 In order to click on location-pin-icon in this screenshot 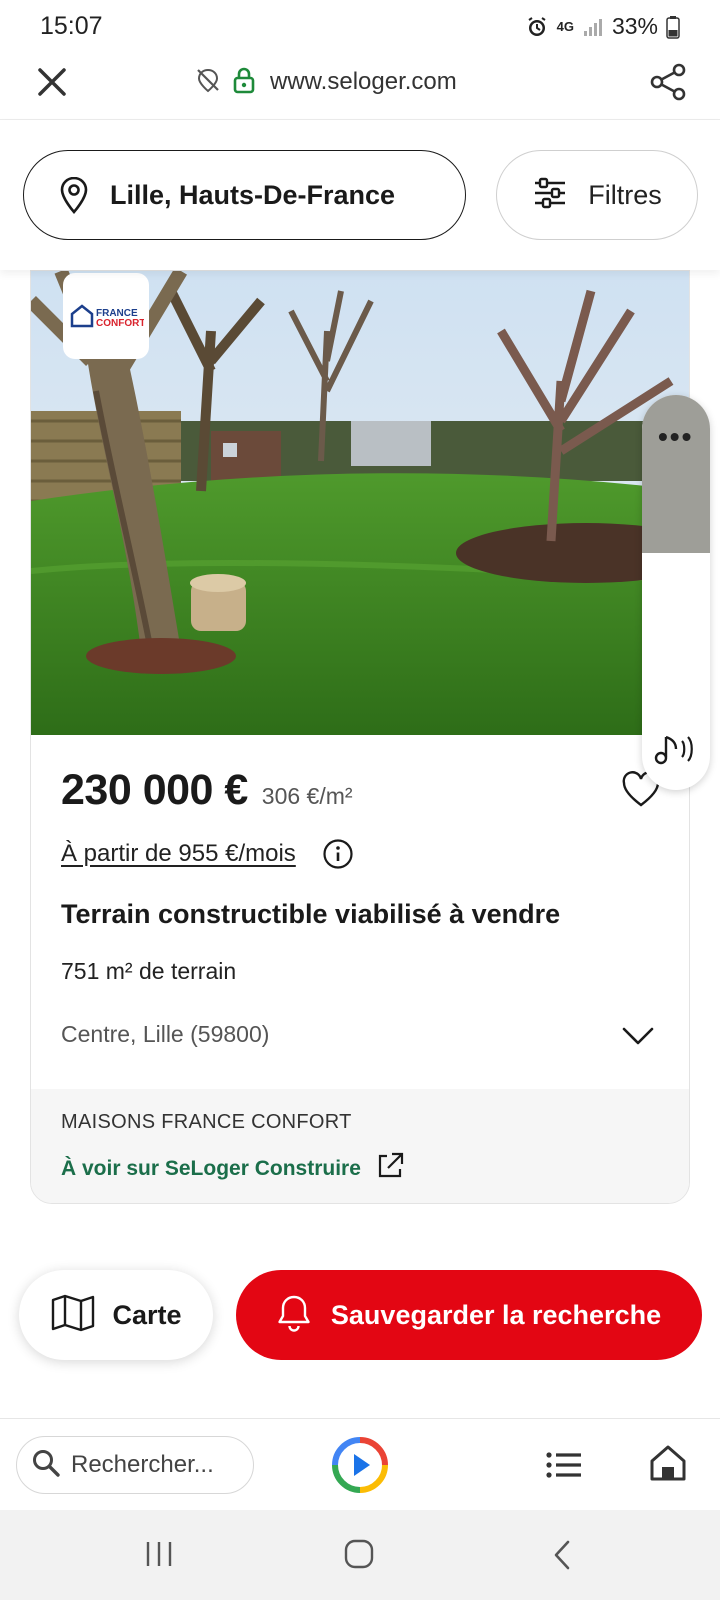, I will do `click(74, 195)`.